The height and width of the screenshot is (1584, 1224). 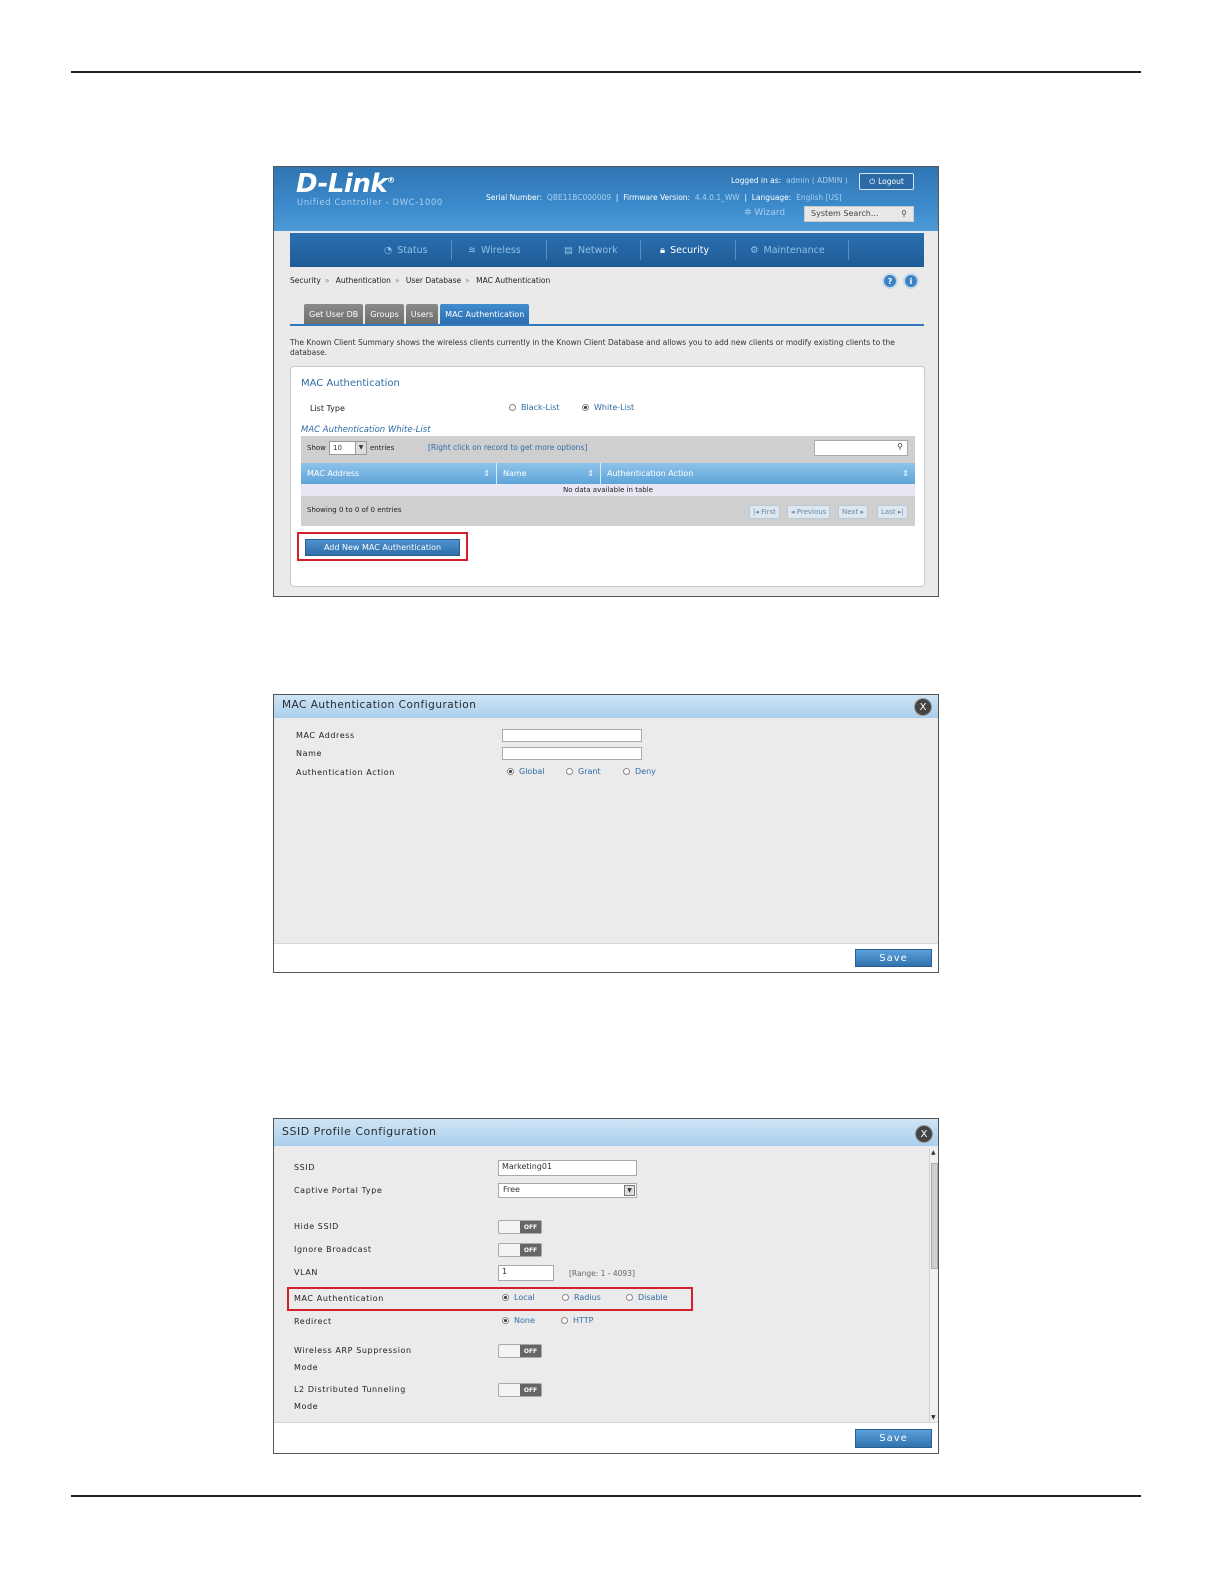 What do you see at coordinates (345, 772) in the screenshot?
I see `authentication-action-label: Authentication Action` at bounding box center [345, 772].